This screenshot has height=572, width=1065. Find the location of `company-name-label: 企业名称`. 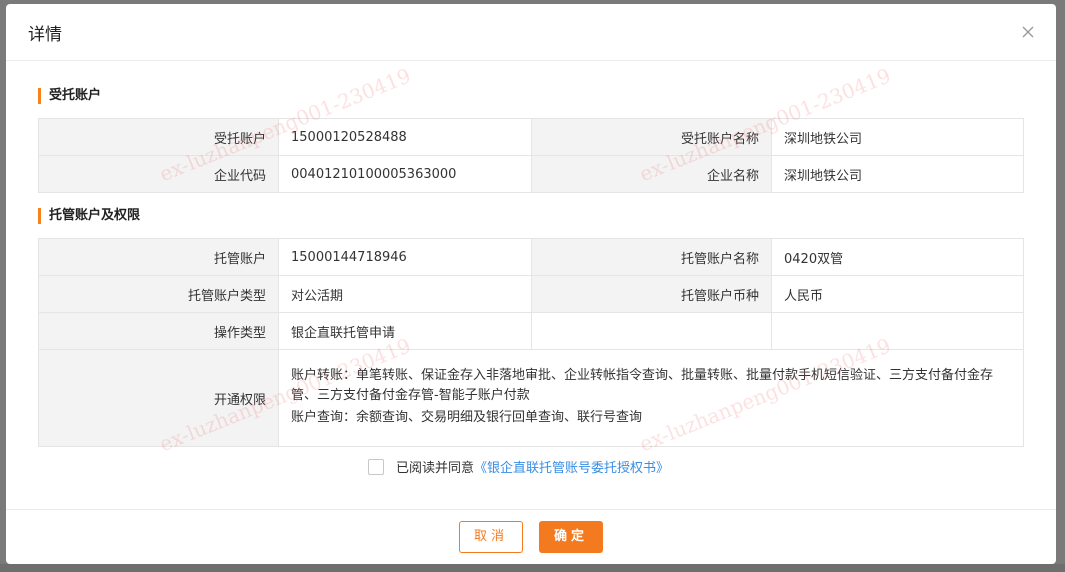

company-name-label: 企业名称 is located at coordinates (651, 174).